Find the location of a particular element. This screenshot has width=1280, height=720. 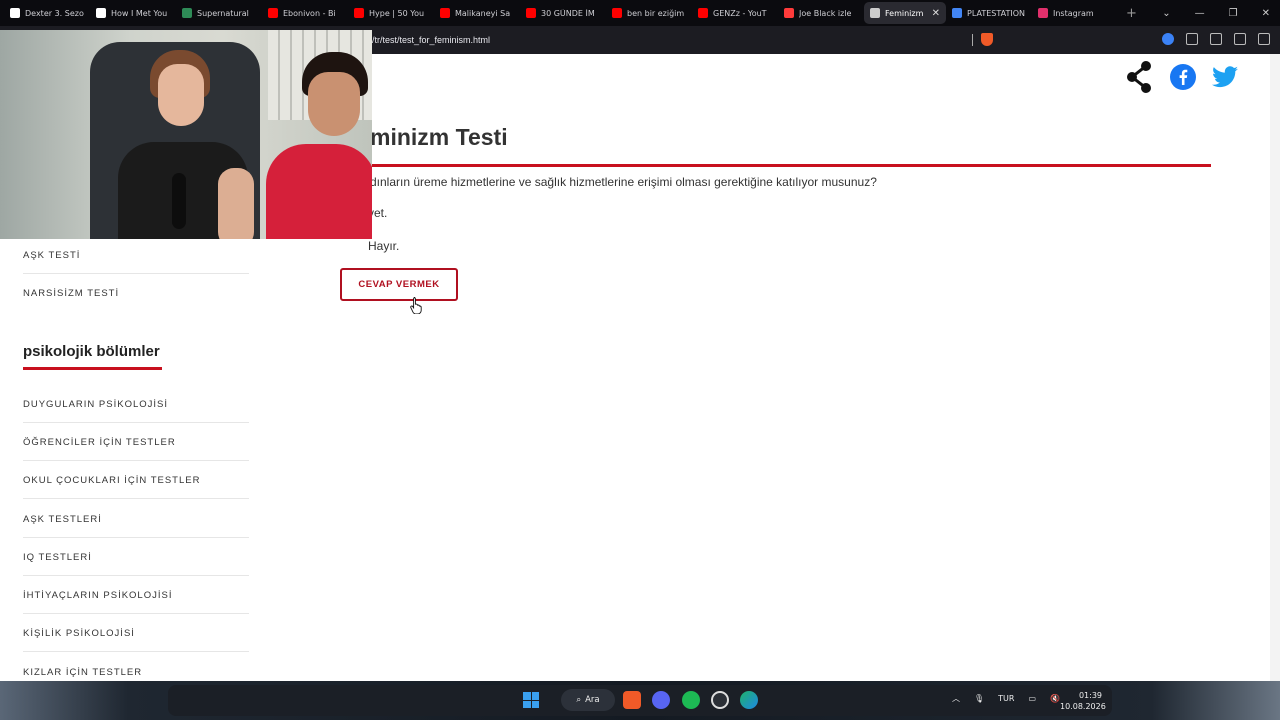

start-icon is located at coordinates (531, 700).